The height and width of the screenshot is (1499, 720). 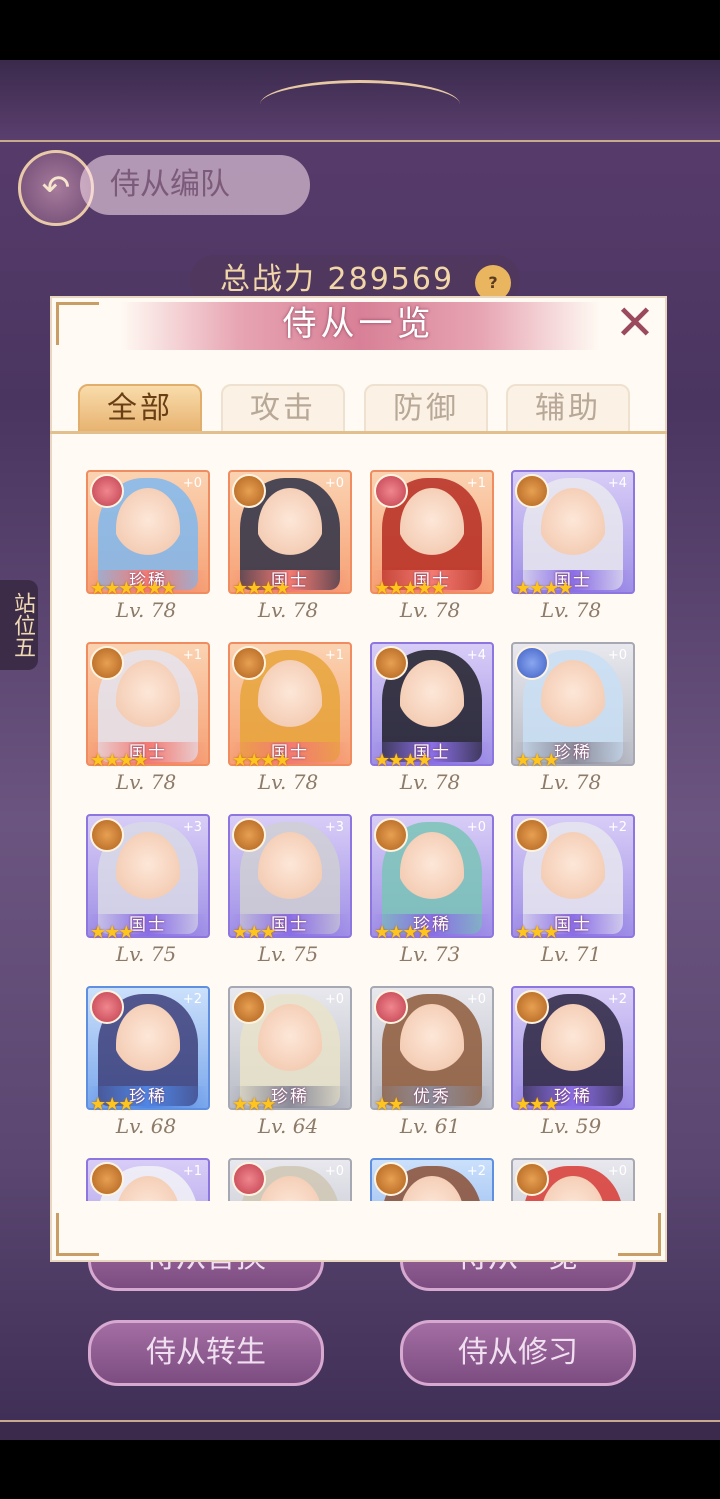 I want to click on tab-support: 辅助, so click(x=568, y=409).